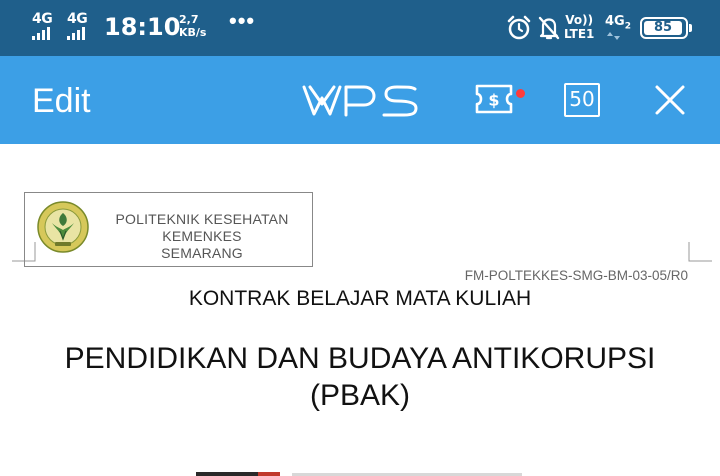  I want to click on wps-logo, so click(360, 101).